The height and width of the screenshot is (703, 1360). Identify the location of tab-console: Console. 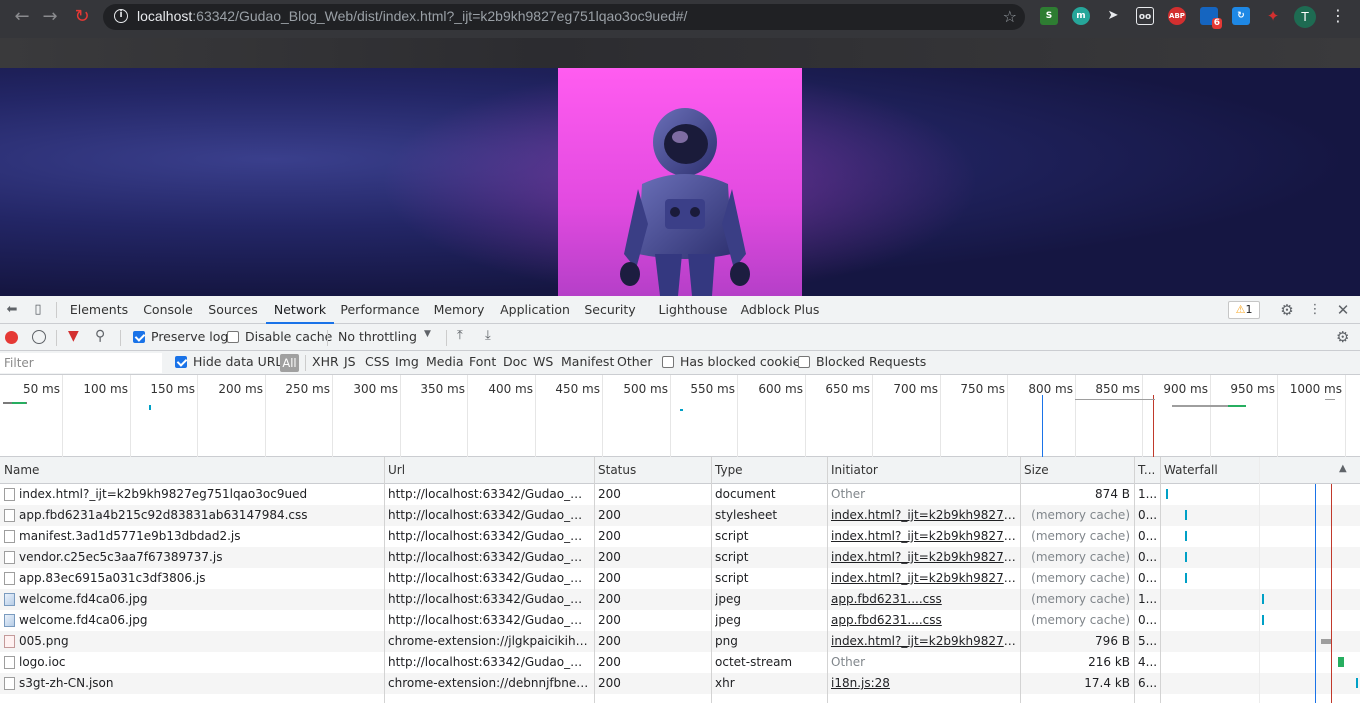
(168, 310).